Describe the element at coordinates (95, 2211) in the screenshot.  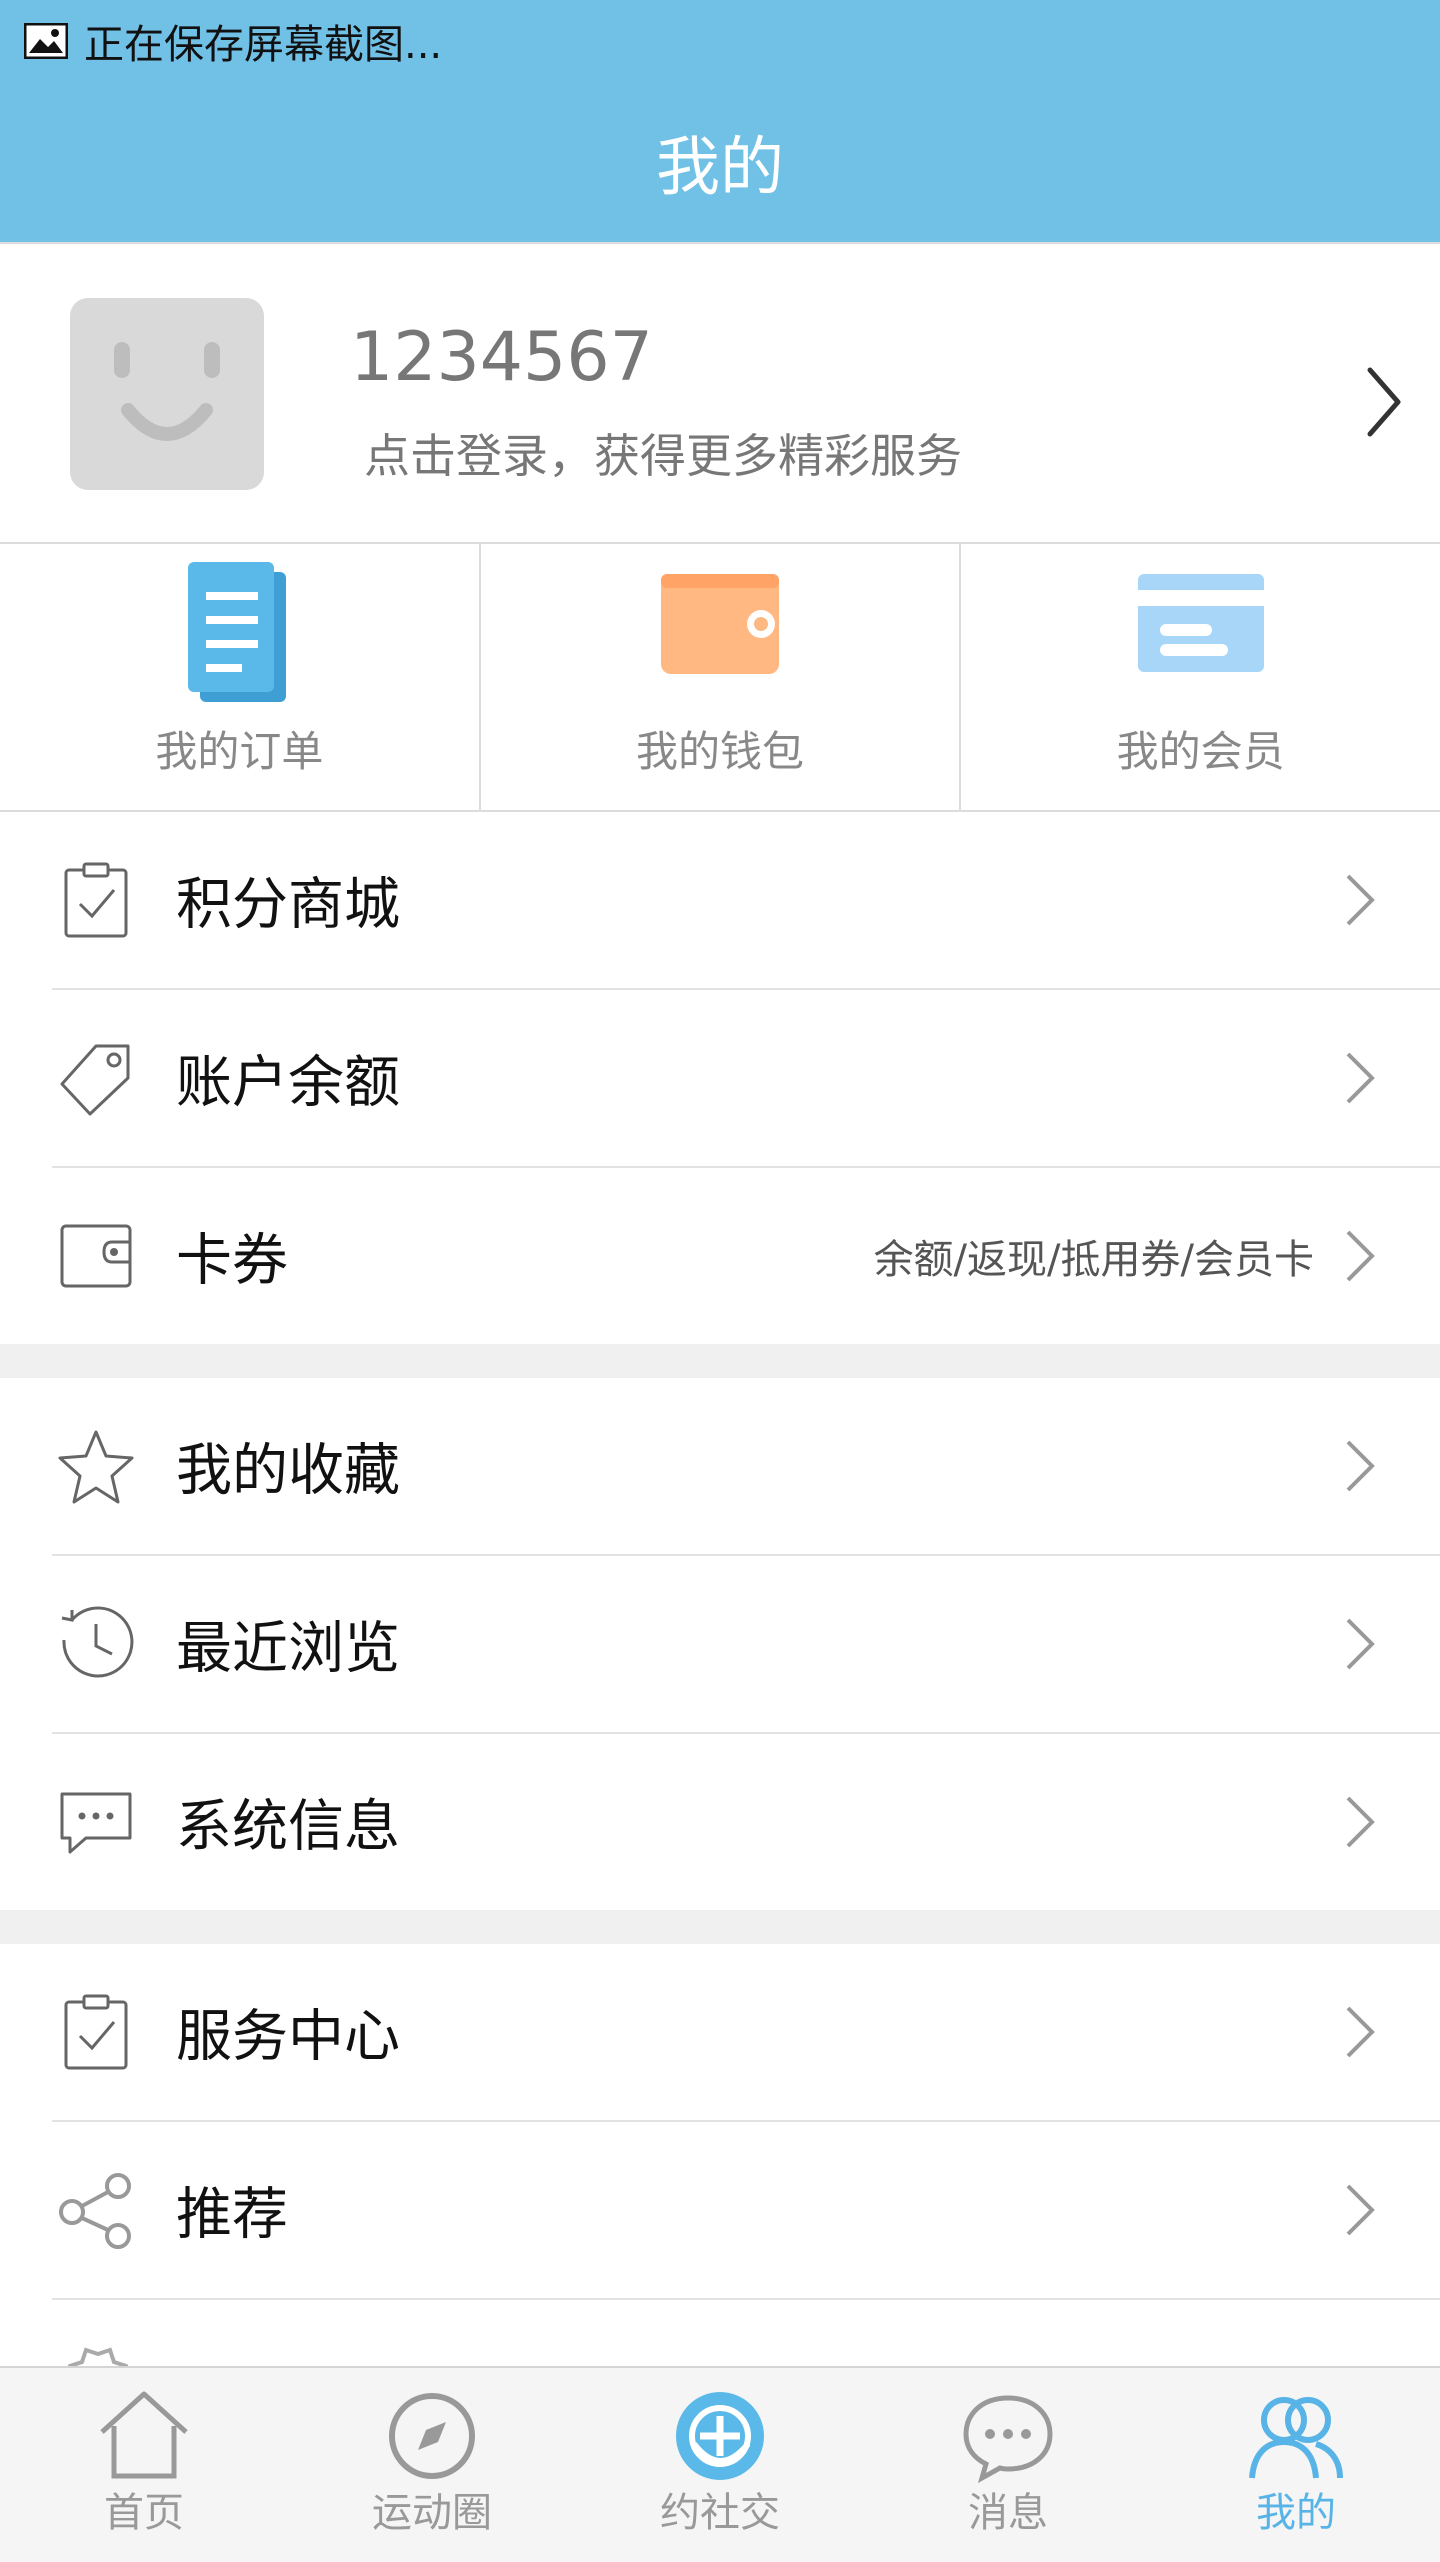
I see `share-icon` at that location.